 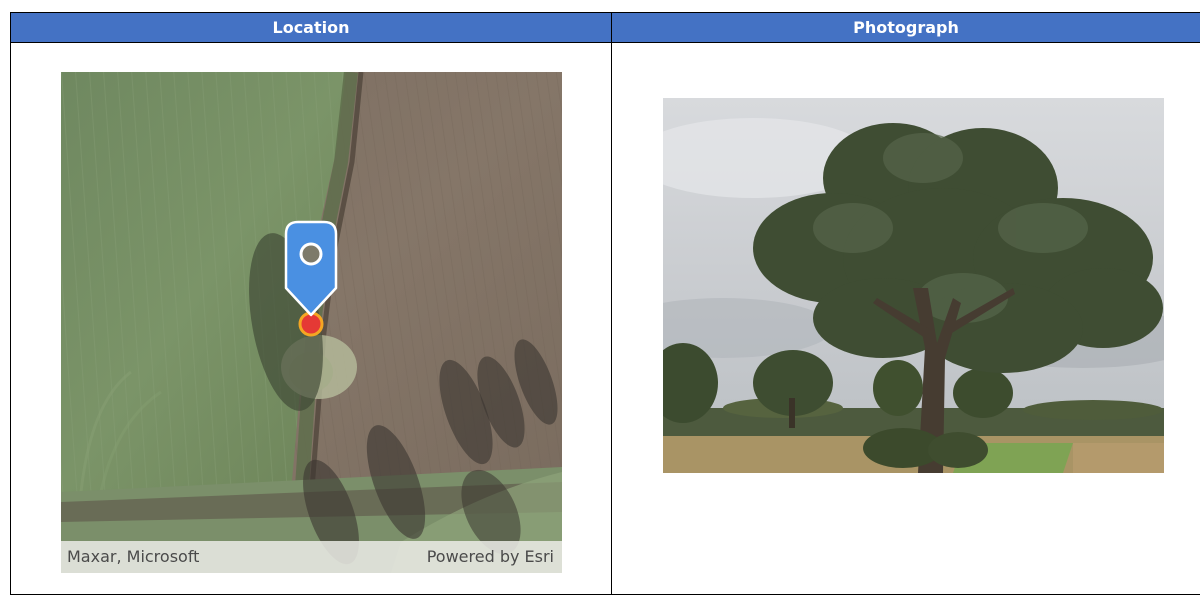 What do you see at coordinates (490, 557) in the screenshot?
I see `map-attribution-right: Powered by Esri` at bounding box center [490, 557].